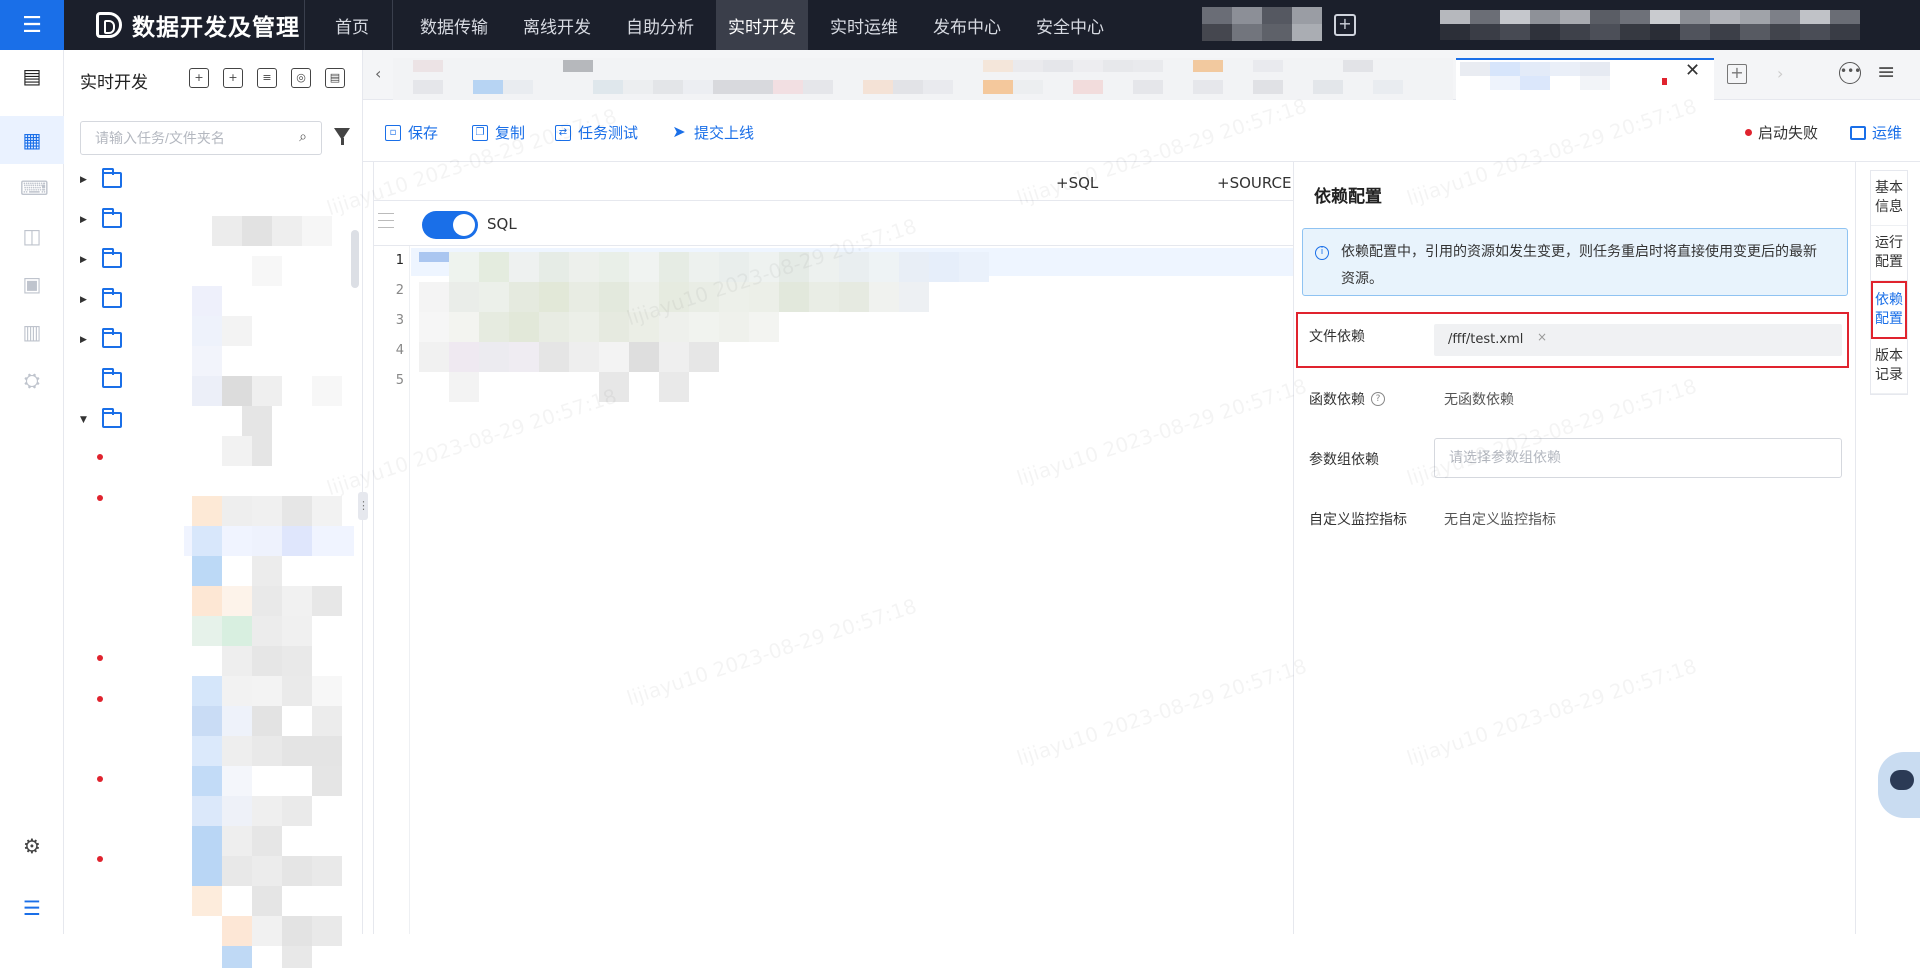  I want to click on nav-security-center: 安全中心, so click(1065, 25).